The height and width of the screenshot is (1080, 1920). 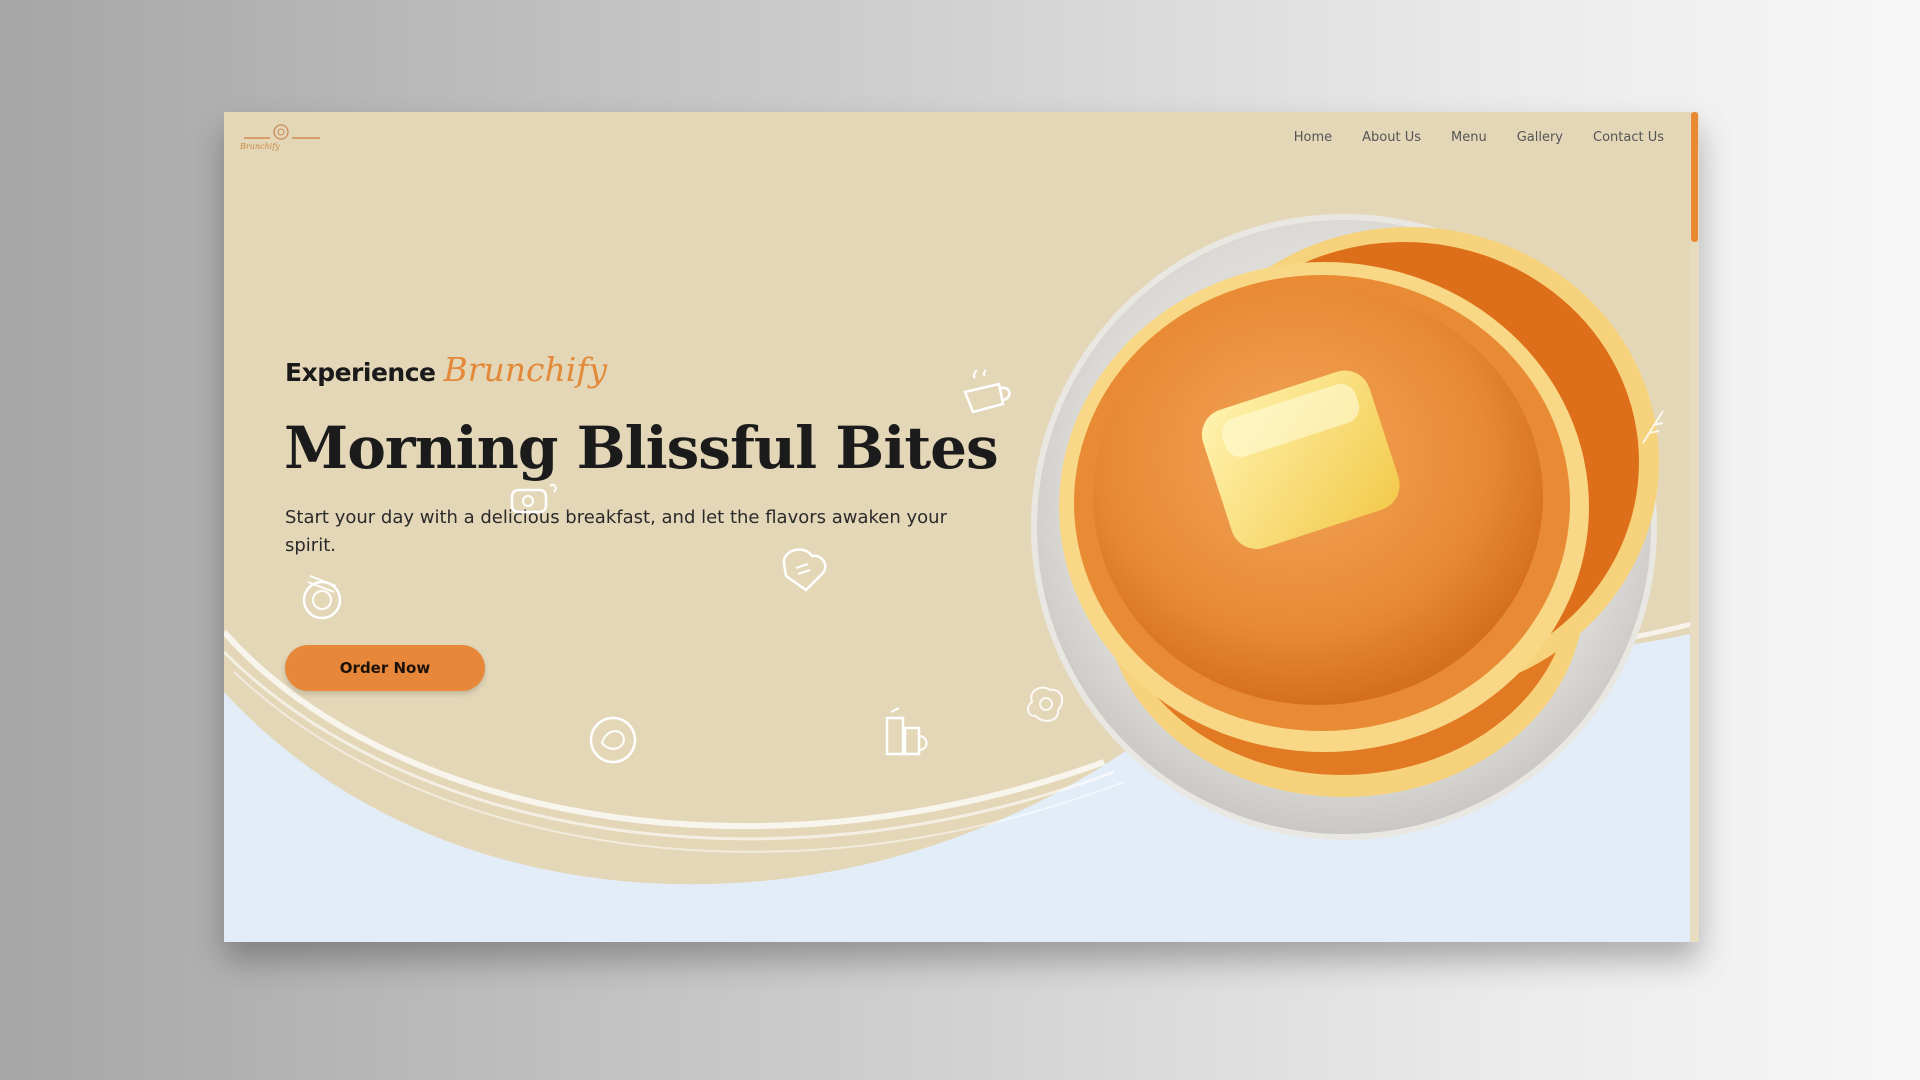 I want to click on scrollbar, so click(x=1694, y=527).